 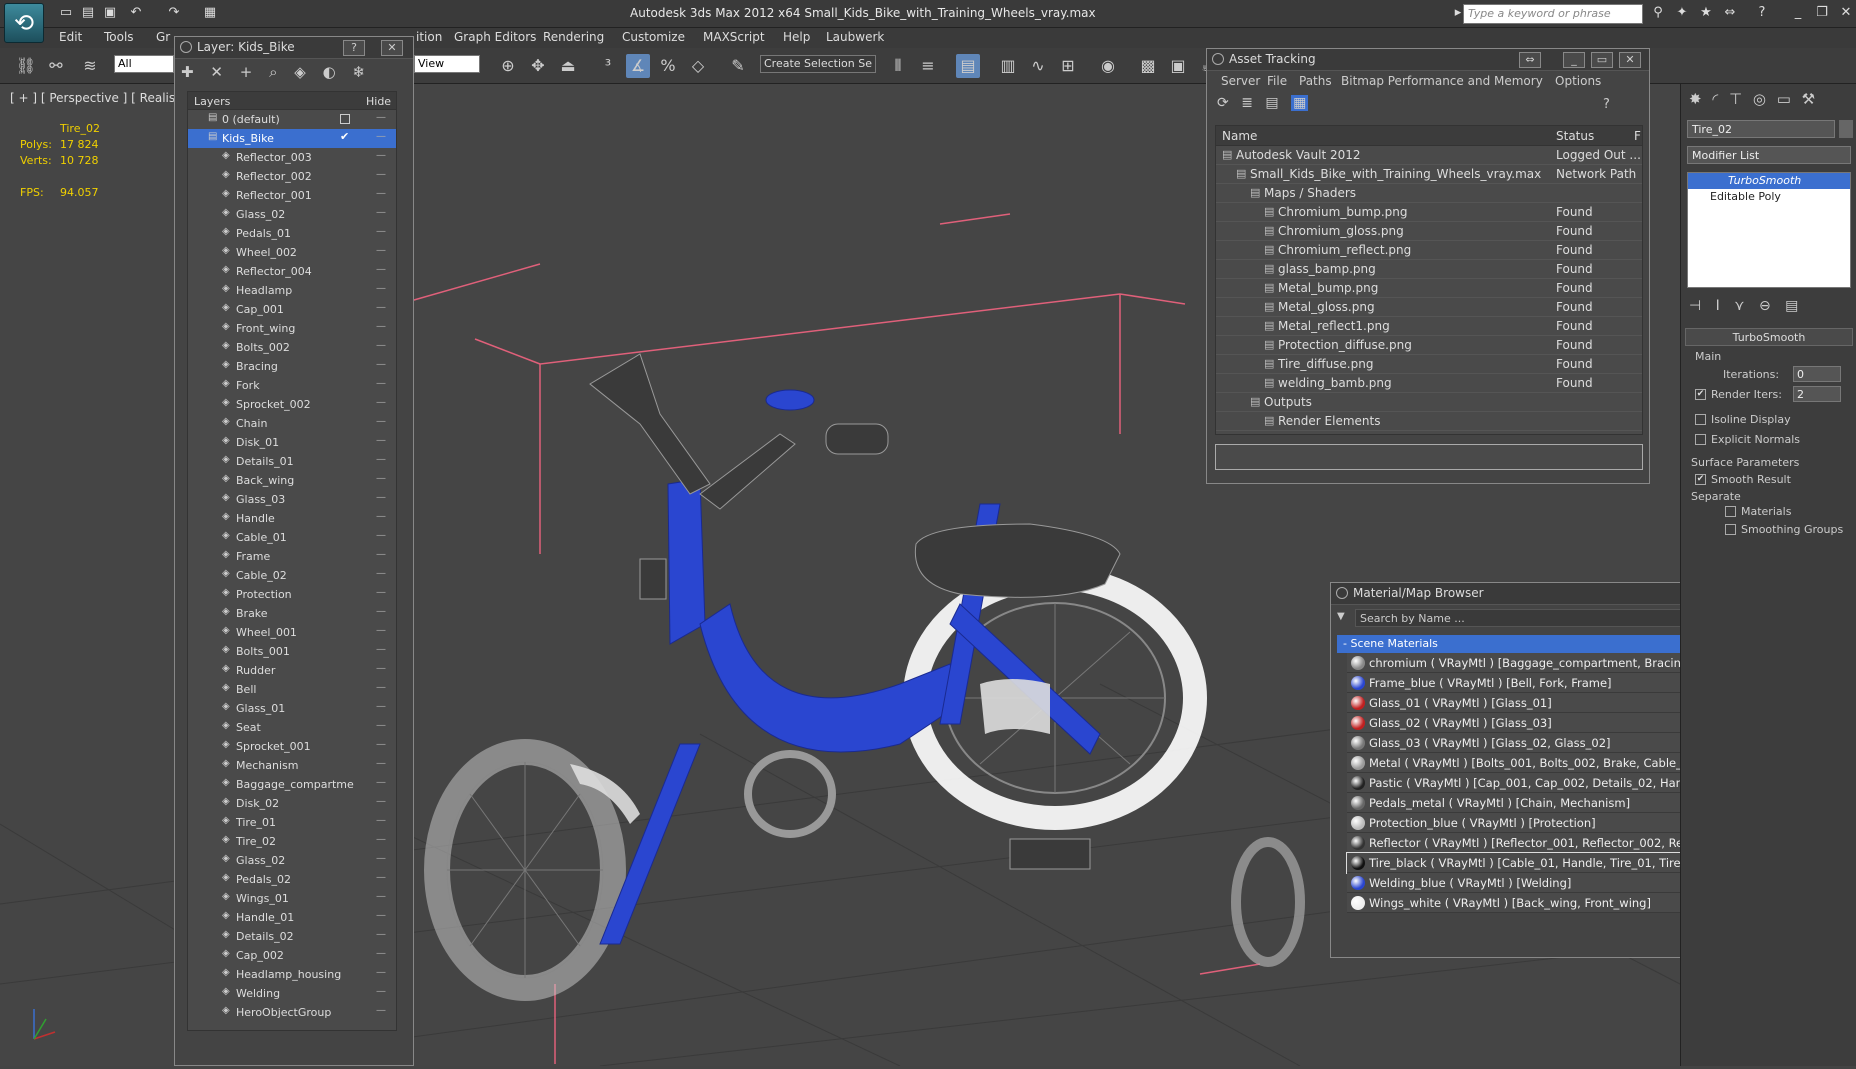 What do you see at coordinates (1223, 103) in the screenshot?
I see `refresh-icon: ⟳` at bounding box center [1223, 103].